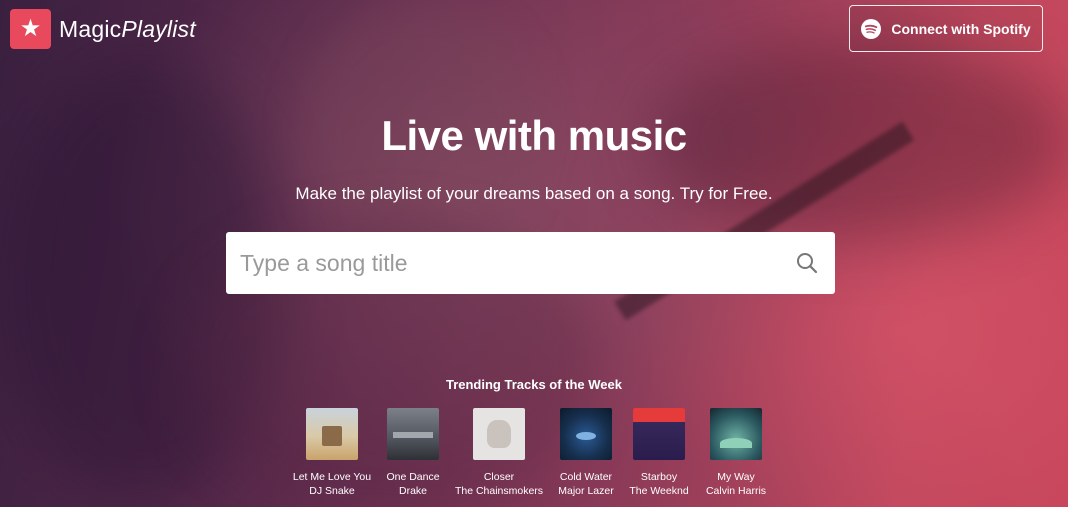  What do you see at coordinates (961, 28) in the screenshot?
I see `connect-spotify-label: Connect with Spotify` at bounding box center [961, 28].